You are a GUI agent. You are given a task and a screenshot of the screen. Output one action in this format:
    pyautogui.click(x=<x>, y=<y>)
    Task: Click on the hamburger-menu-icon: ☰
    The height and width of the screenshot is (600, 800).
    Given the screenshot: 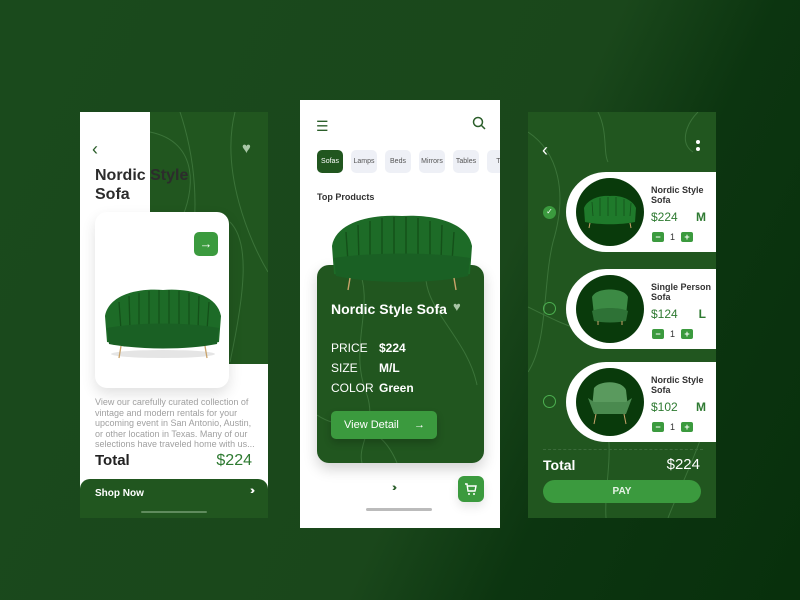 What is the action you would take?
    pyautogui.click(x=322, y=126)
    